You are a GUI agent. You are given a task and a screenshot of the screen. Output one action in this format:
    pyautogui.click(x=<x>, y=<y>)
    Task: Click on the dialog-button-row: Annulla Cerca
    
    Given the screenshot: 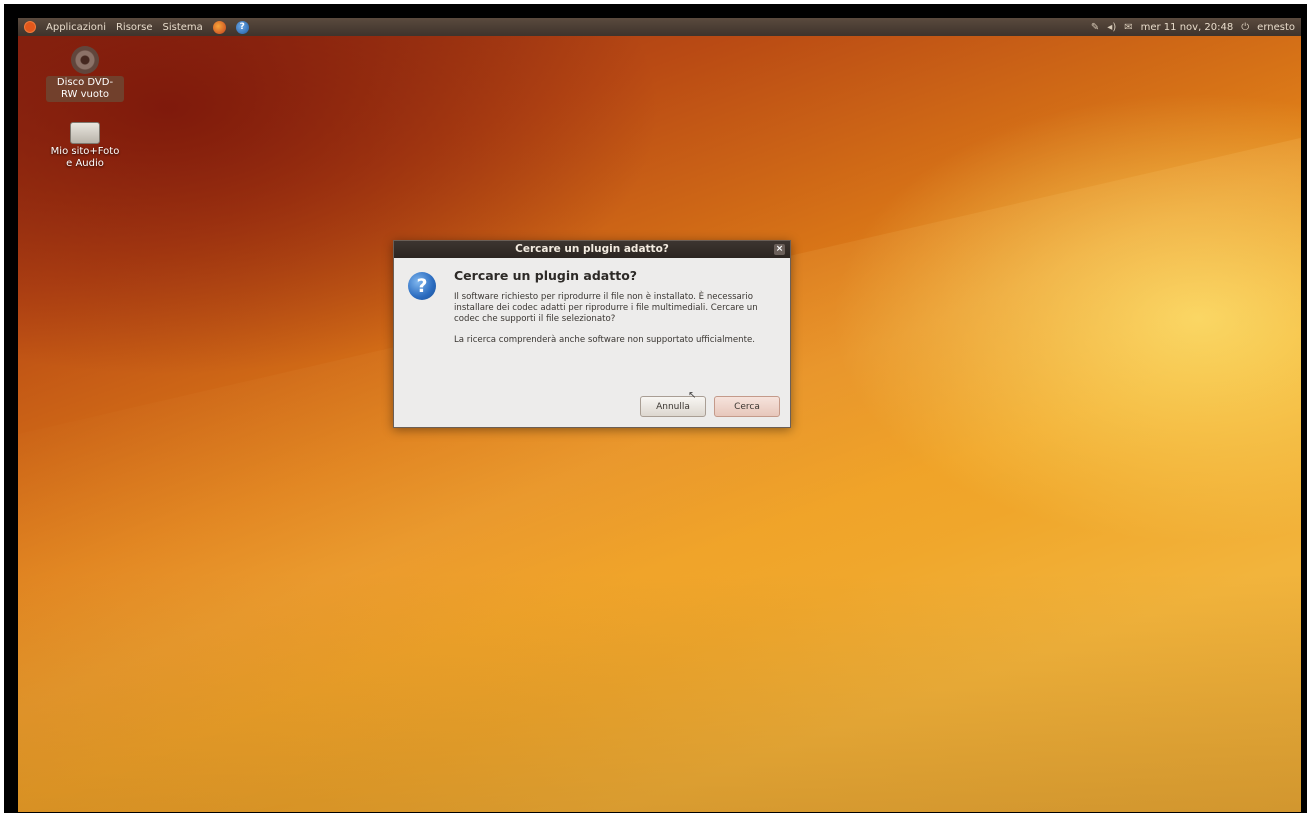 What is the action you would take?
    pyautogui.click(x=710, y=406)
    